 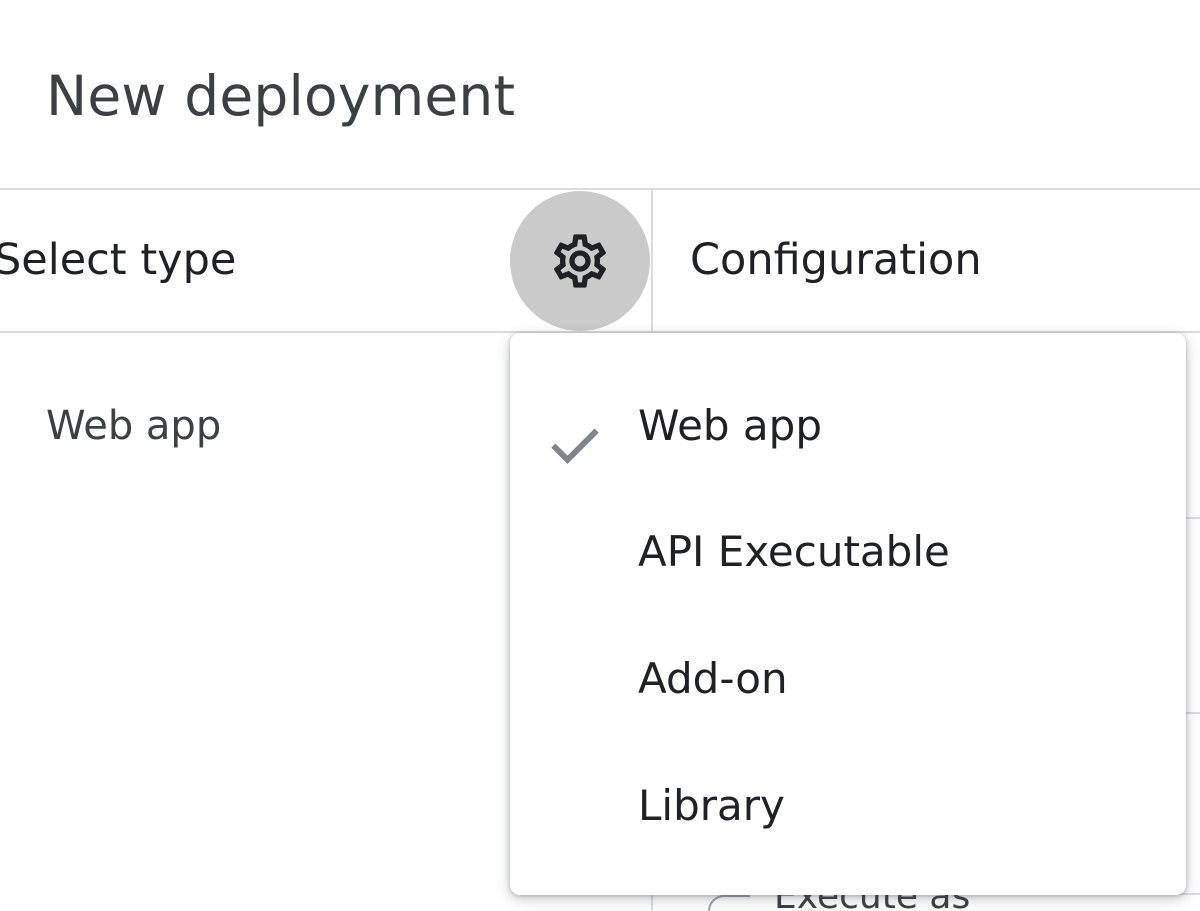 What do you see at coordinates (281, 96) in the screenshot?
I see `dialog-title: New deployment` at bounding box center [281, 96].